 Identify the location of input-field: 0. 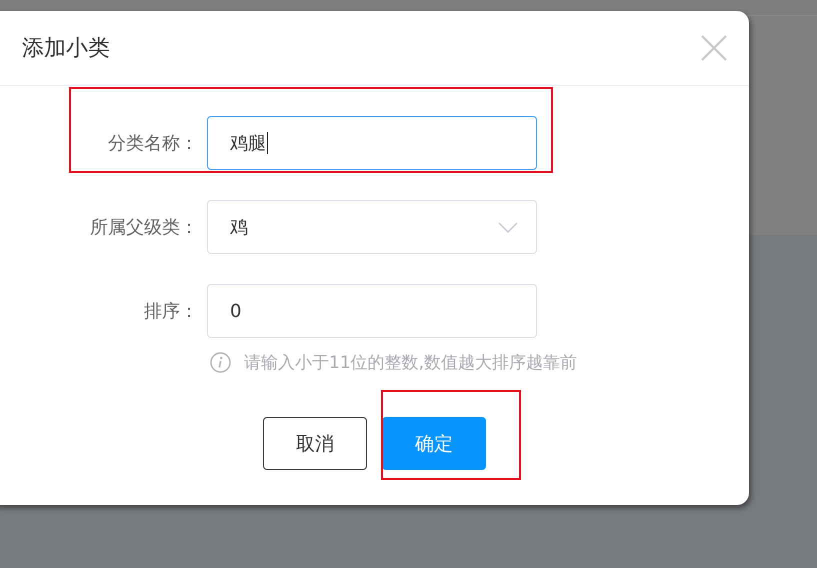
(372, 311).